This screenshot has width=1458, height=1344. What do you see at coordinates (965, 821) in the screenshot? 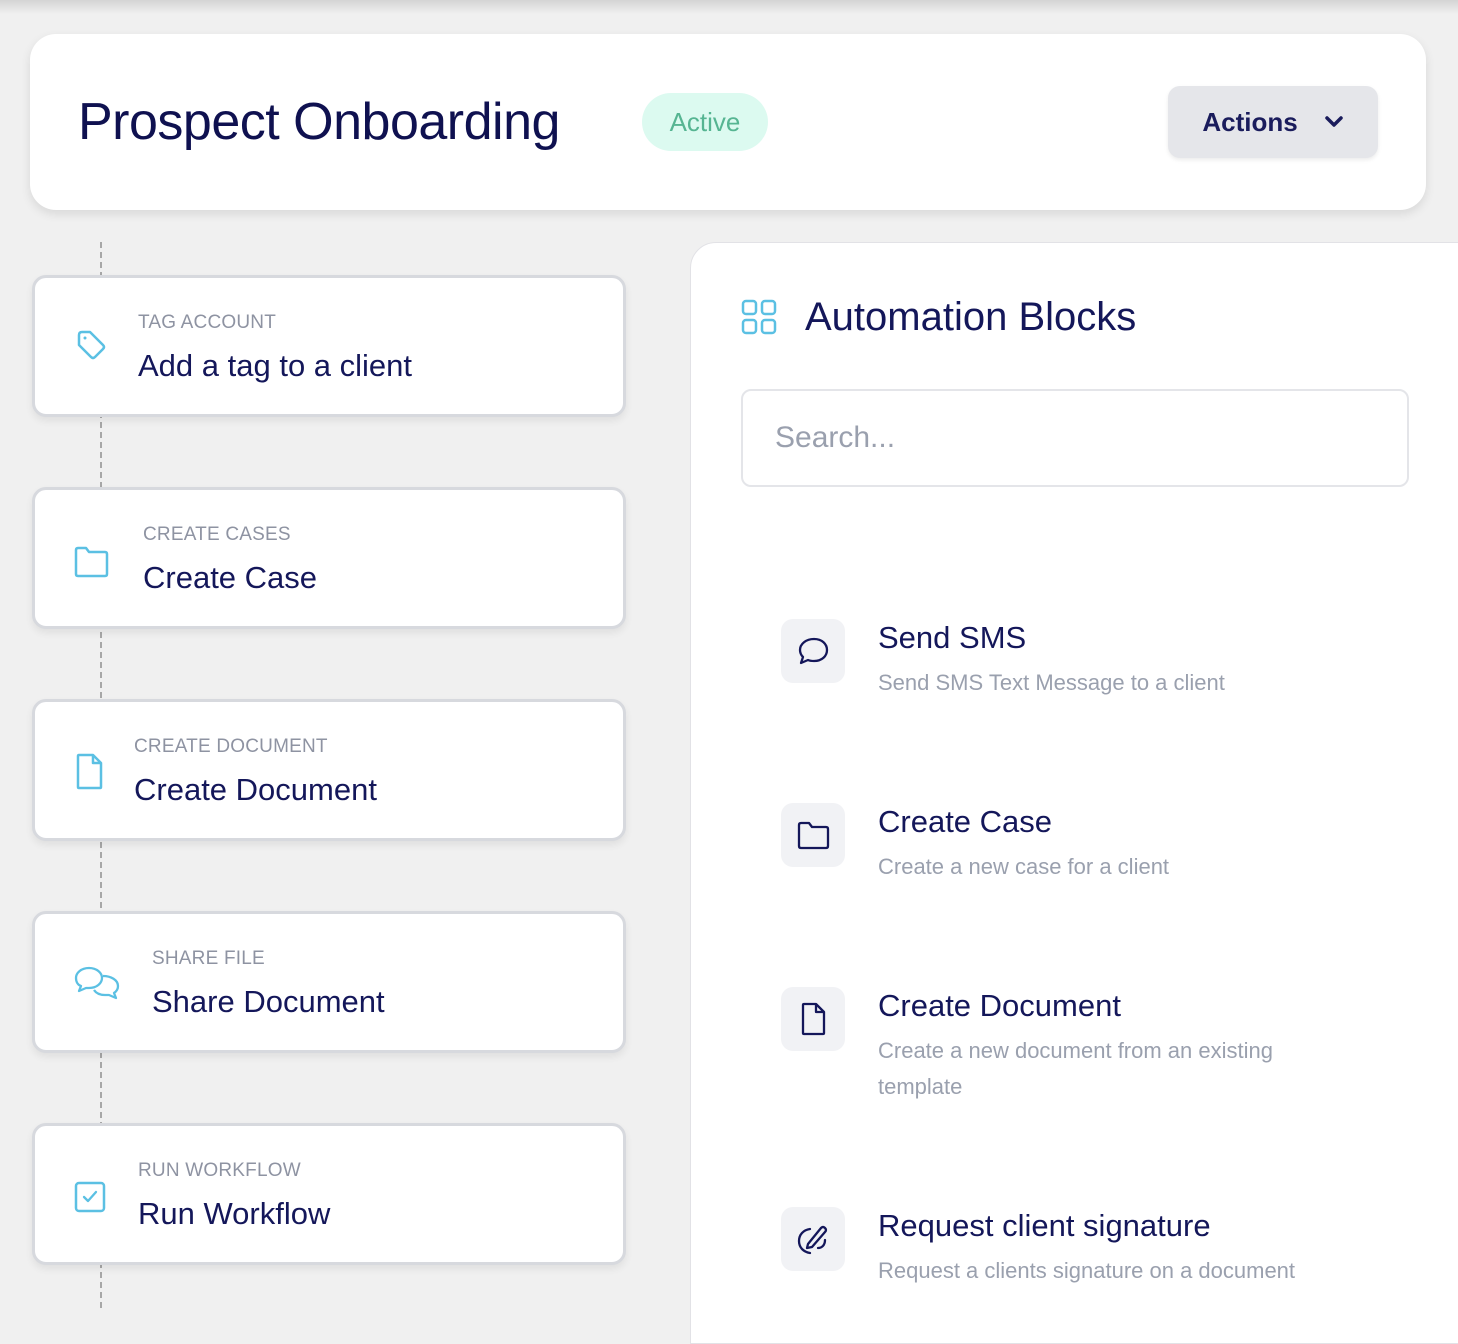
I see `block-title: Create Case` at bounding box center [965, 821].